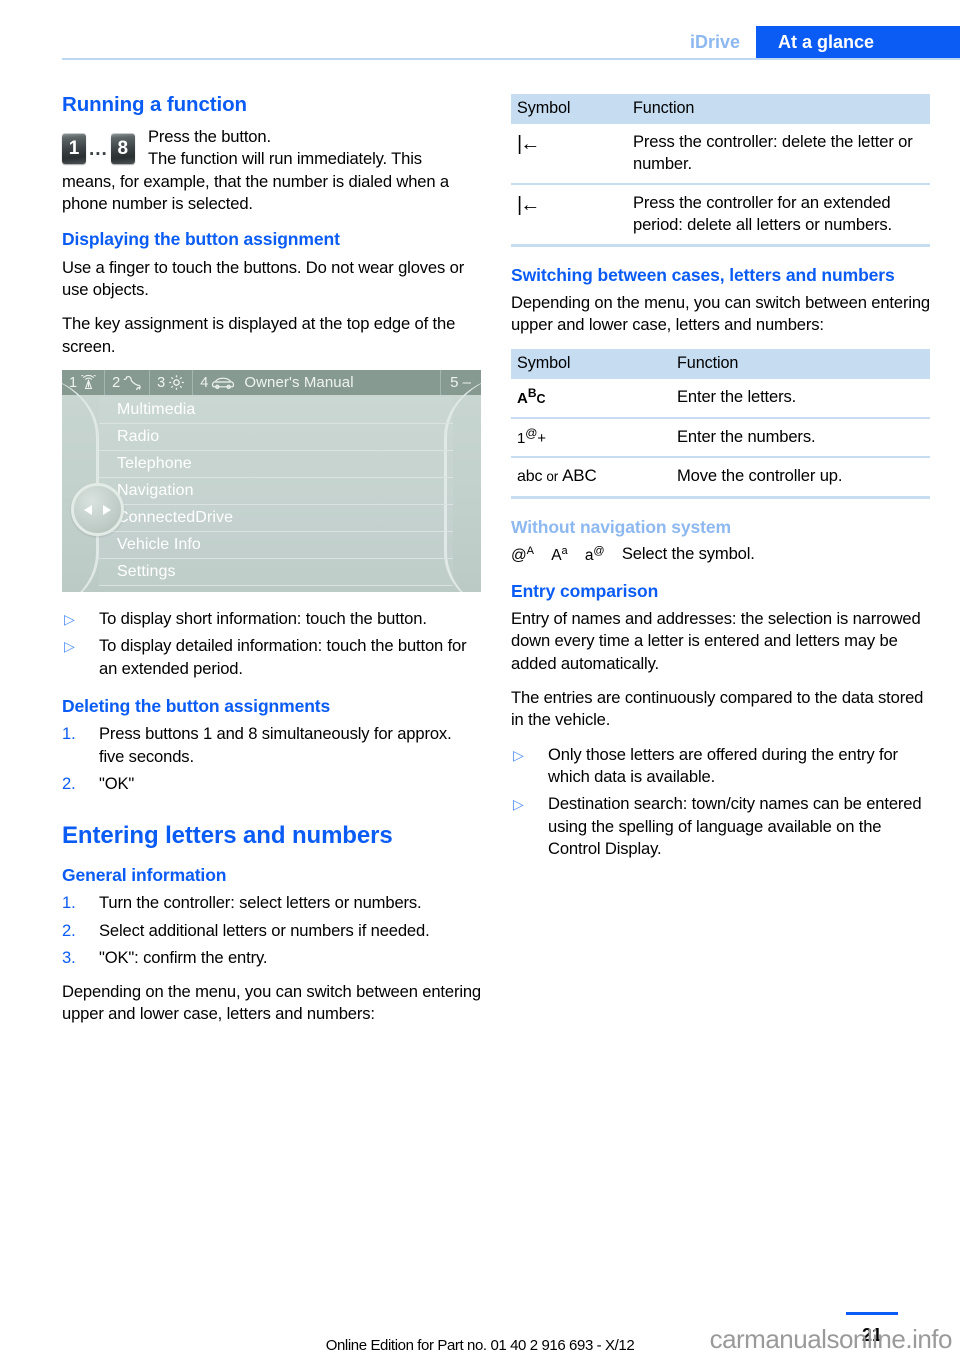 The height and width of the screenshot is (1362, 960). Describe the element at coordinates (271, 958) in the screenshot. I see `list-item: 3. "OK": confirm the entry.` at that location.